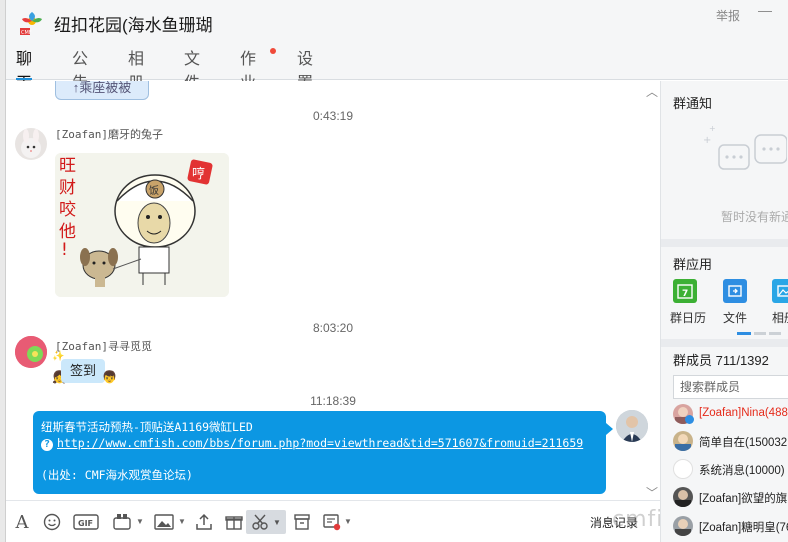  What do you see at coordinates (743, 499) in the screenshot?
I see `member-name: [Zoafan]欲望的旗` at bounding box center [743, 499].